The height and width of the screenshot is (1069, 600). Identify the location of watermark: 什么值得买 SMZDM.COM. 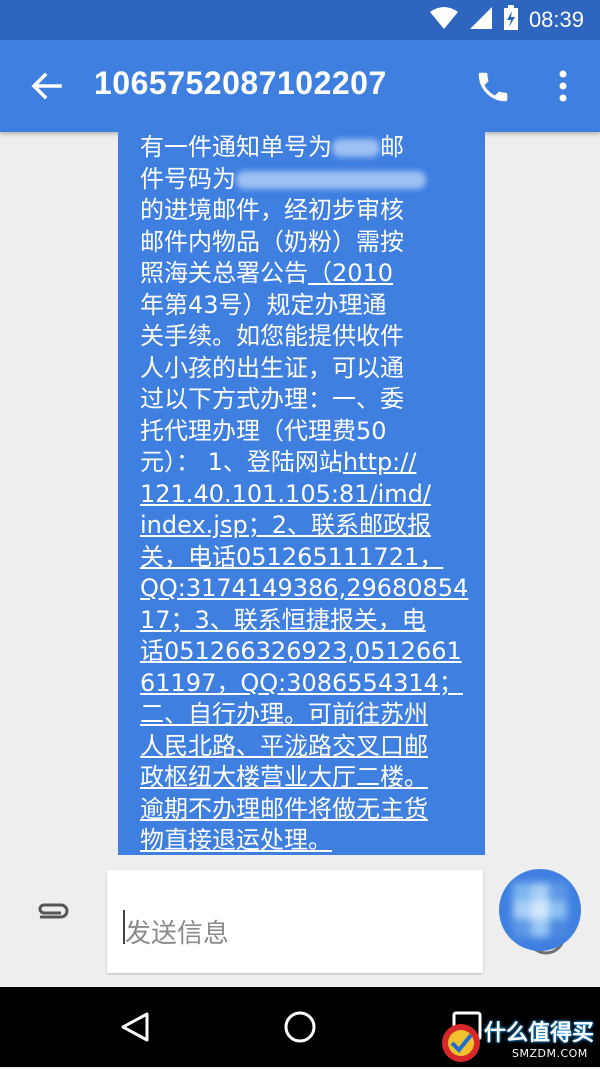
(519, 1041).